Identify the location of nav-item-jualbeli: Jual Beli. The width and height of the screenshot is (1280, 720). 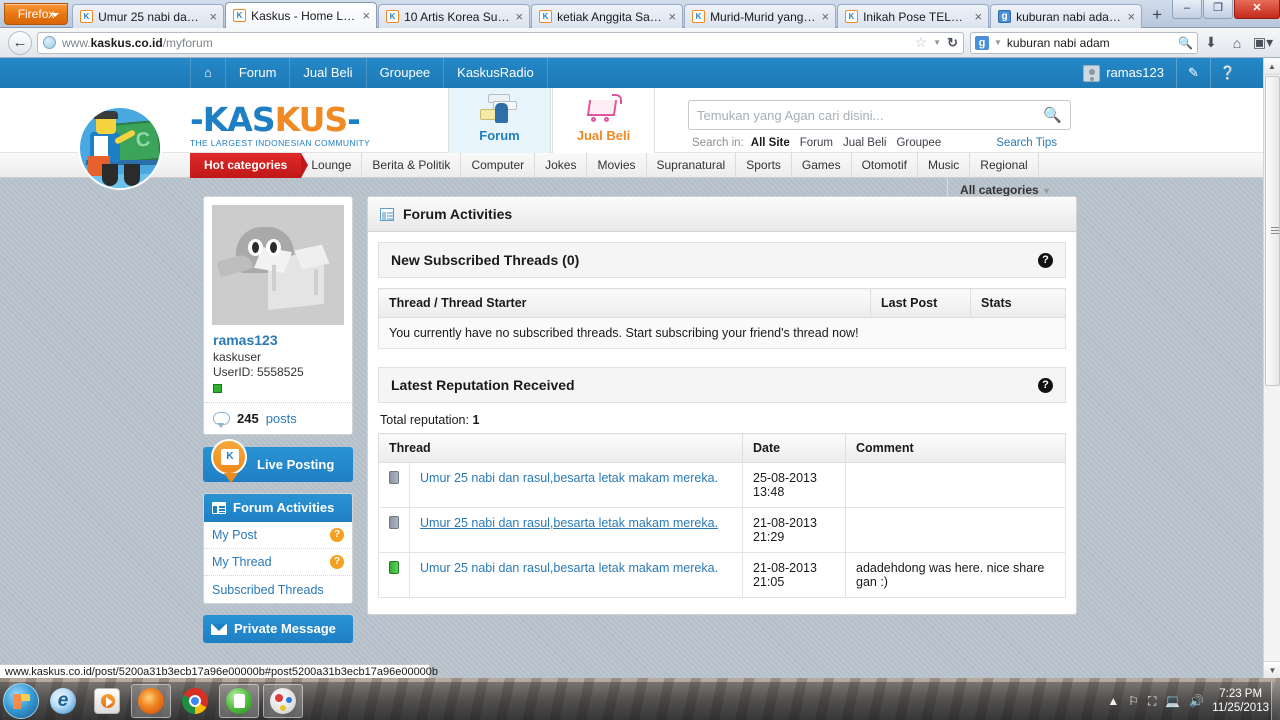
(328, 73).